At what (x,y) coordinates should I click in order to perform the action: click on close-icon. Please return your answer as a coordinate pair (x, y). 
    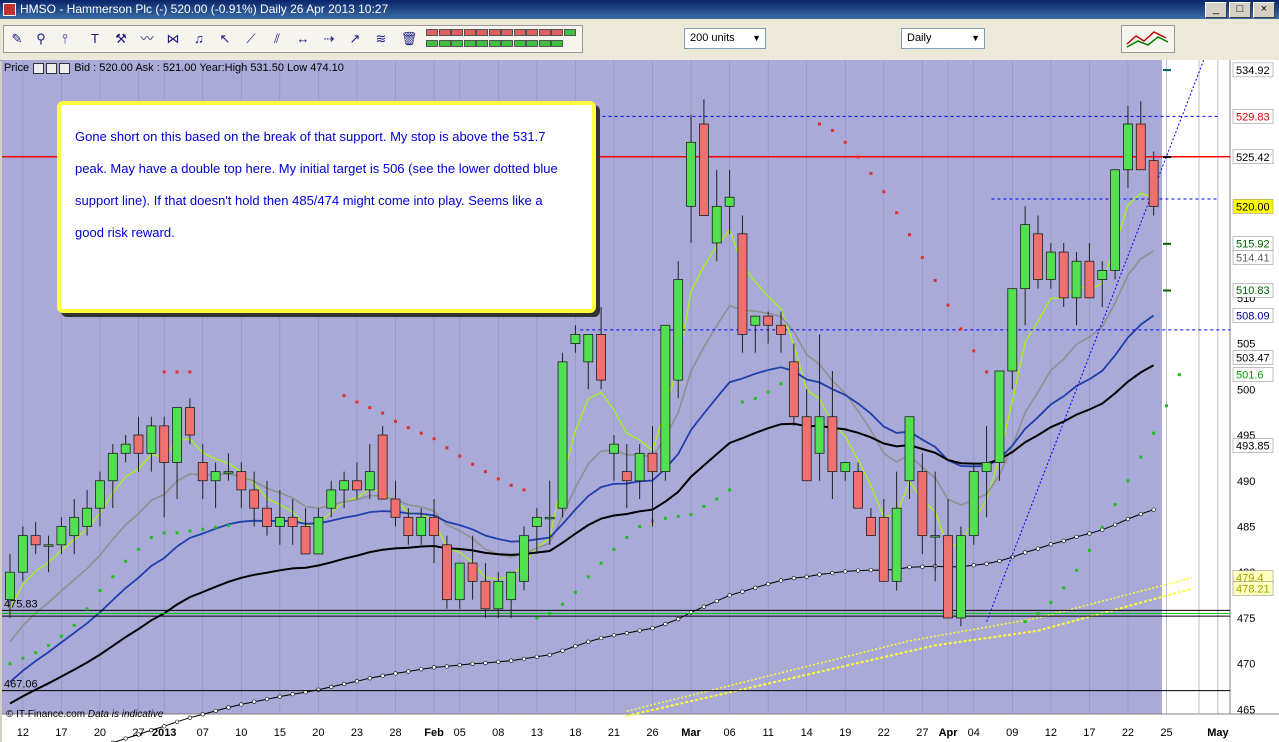
    Looking at the image, I should click on (65, 68).